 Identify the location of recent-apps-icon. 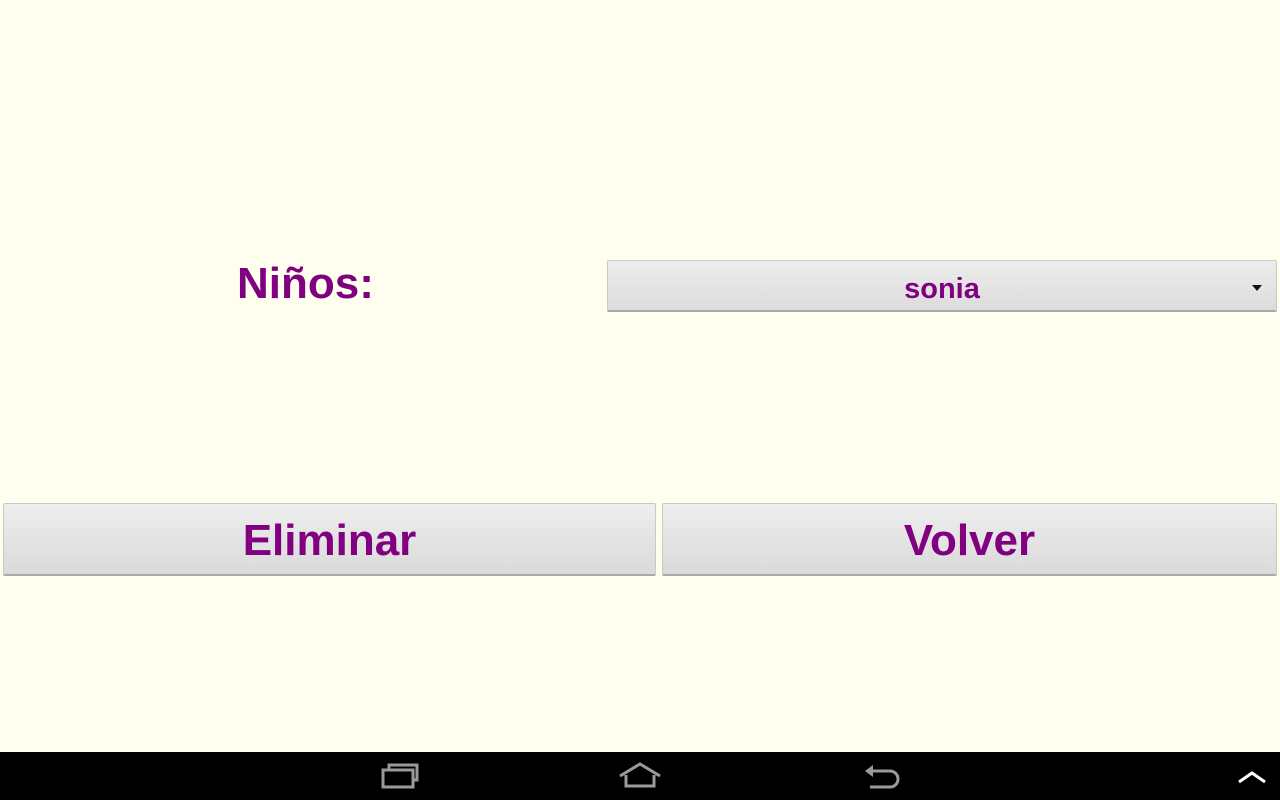
(400, 776).